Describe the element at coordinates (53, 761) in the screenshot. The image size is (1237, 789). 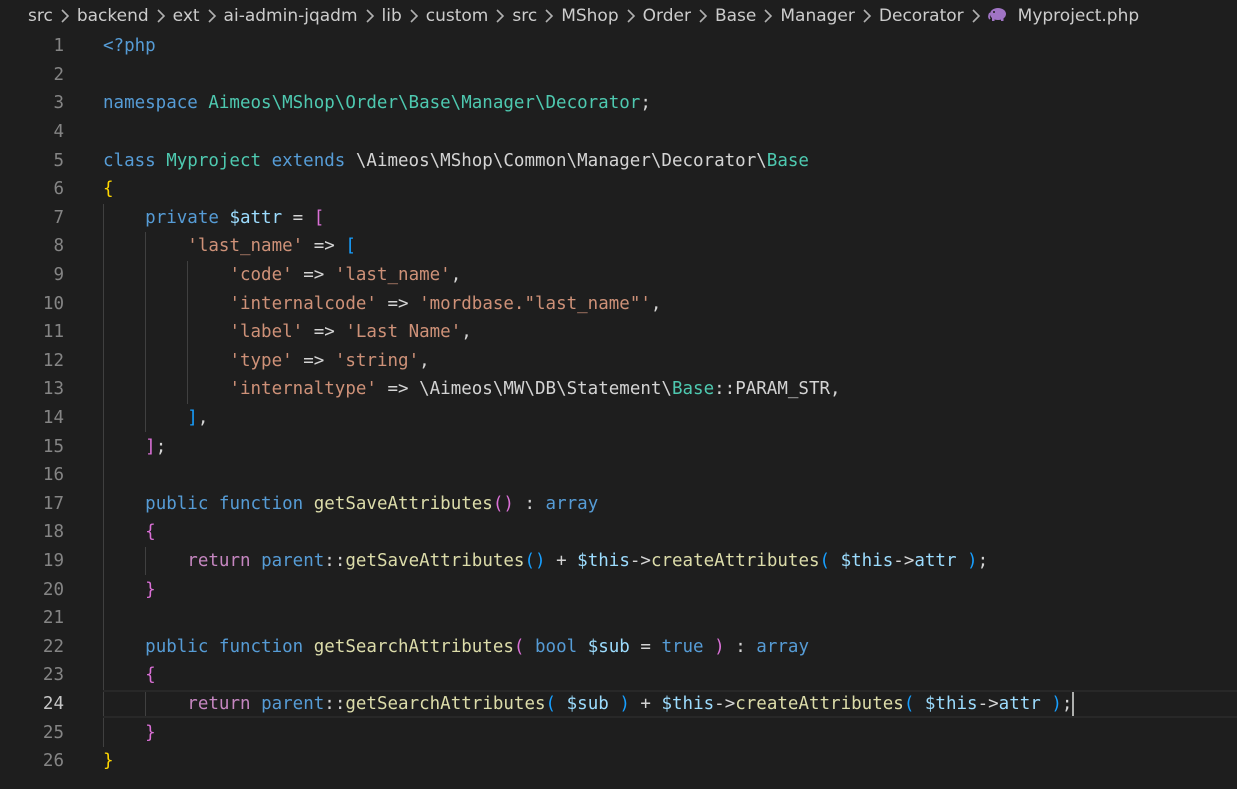
I see `line-number: 26` at that location.